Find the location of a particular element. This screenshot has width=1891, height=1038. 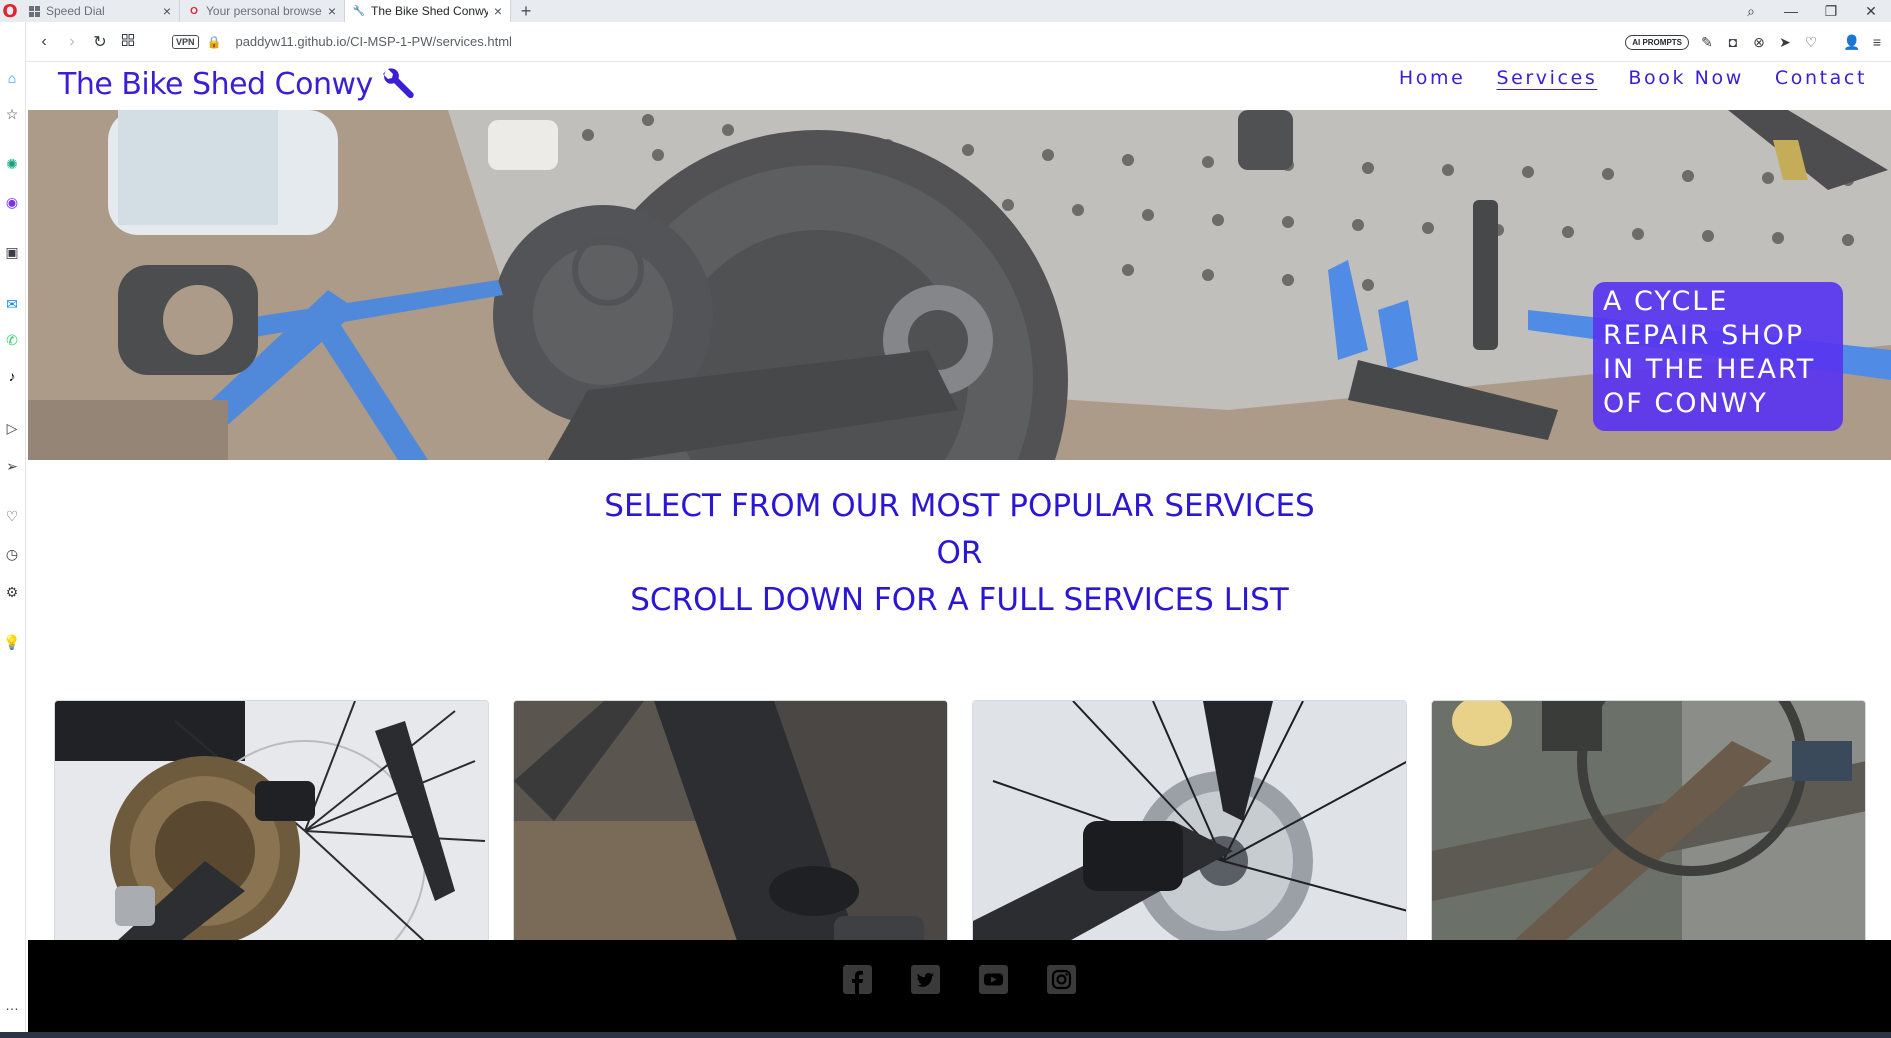

nav-home: Home is located at coordinates (1432, 78).